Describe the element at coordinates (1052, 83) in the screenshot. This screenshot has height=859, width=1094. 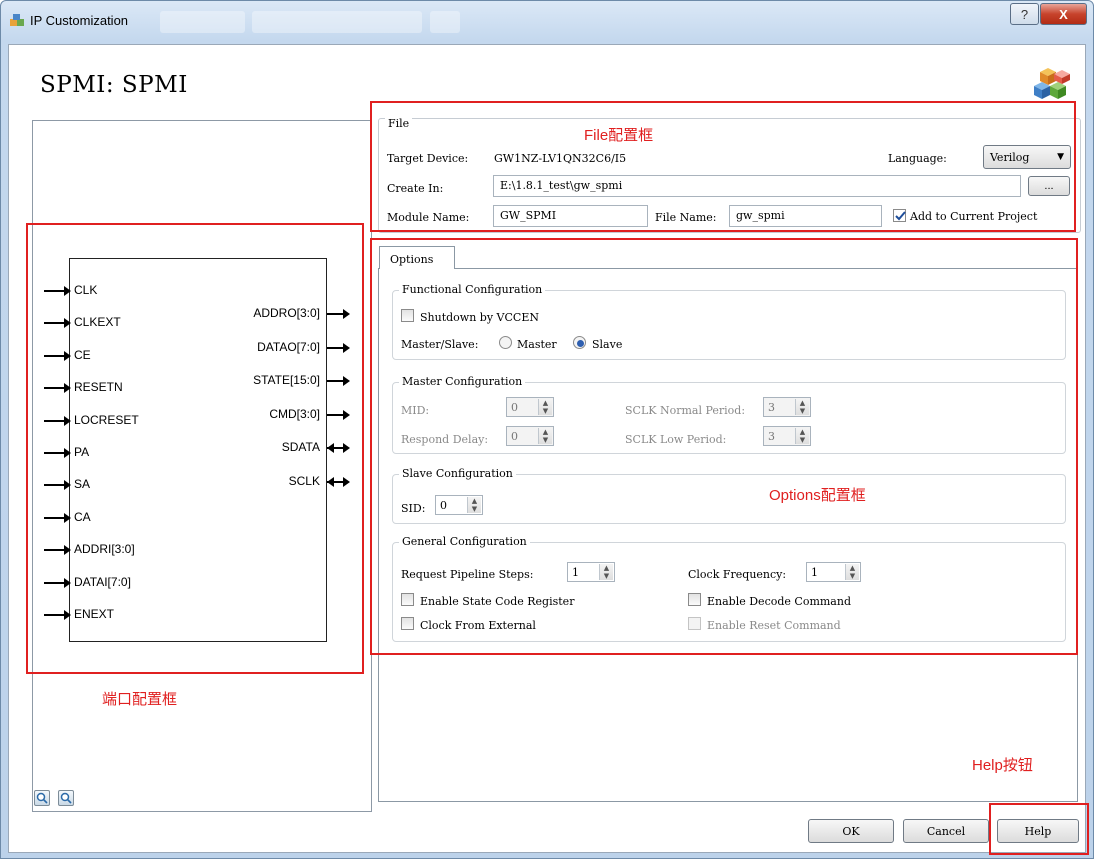
I see `ip-cube-icon` at that location.